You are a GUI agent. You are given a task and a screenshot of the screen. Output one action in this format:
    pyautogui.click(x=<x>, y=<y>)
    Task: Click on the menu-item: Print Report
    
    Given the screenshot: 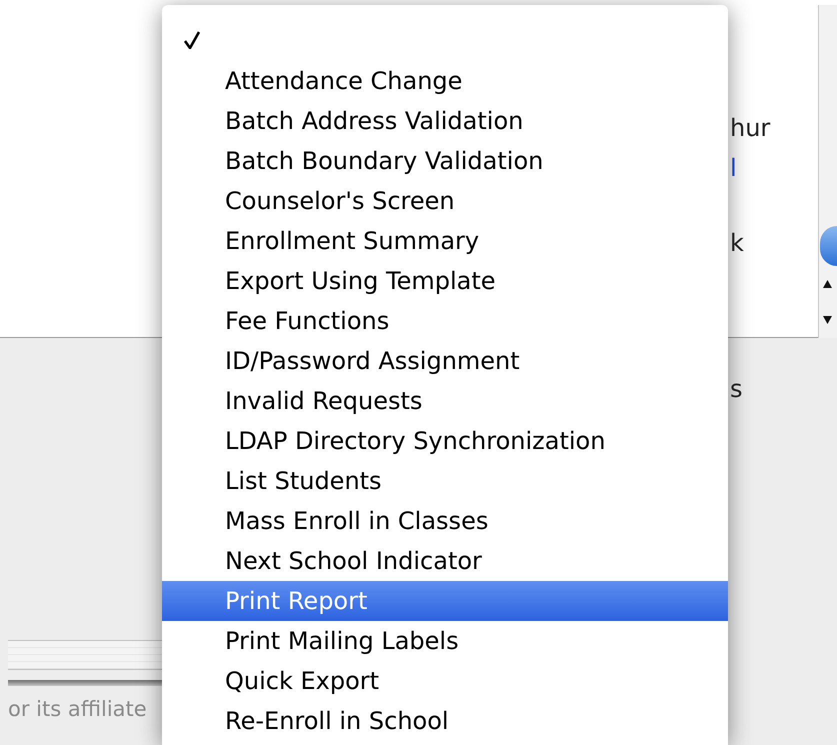 What is the action you would take?
    pyautogui.click(x=445, y=601)
    